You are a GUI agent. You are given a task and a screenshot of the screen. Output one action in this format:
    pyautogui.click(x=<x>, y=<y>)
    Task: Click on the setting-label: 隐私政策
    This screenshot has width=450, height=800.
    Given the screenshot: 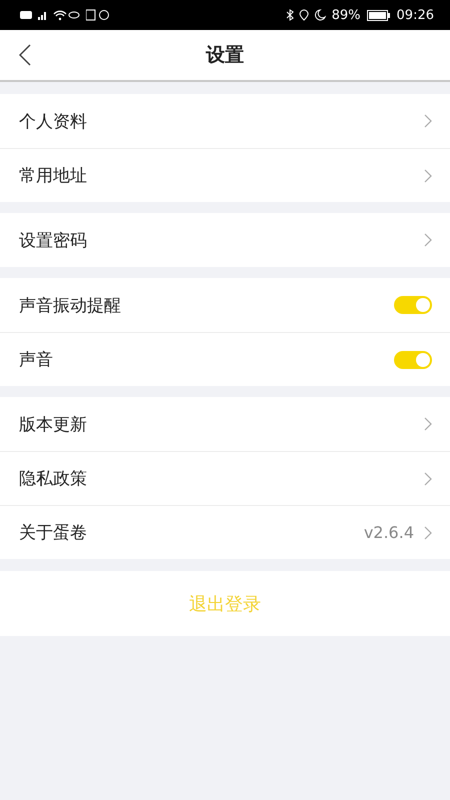 What is the action you would take?
    pyautogui.click(x=53, y=479)
    